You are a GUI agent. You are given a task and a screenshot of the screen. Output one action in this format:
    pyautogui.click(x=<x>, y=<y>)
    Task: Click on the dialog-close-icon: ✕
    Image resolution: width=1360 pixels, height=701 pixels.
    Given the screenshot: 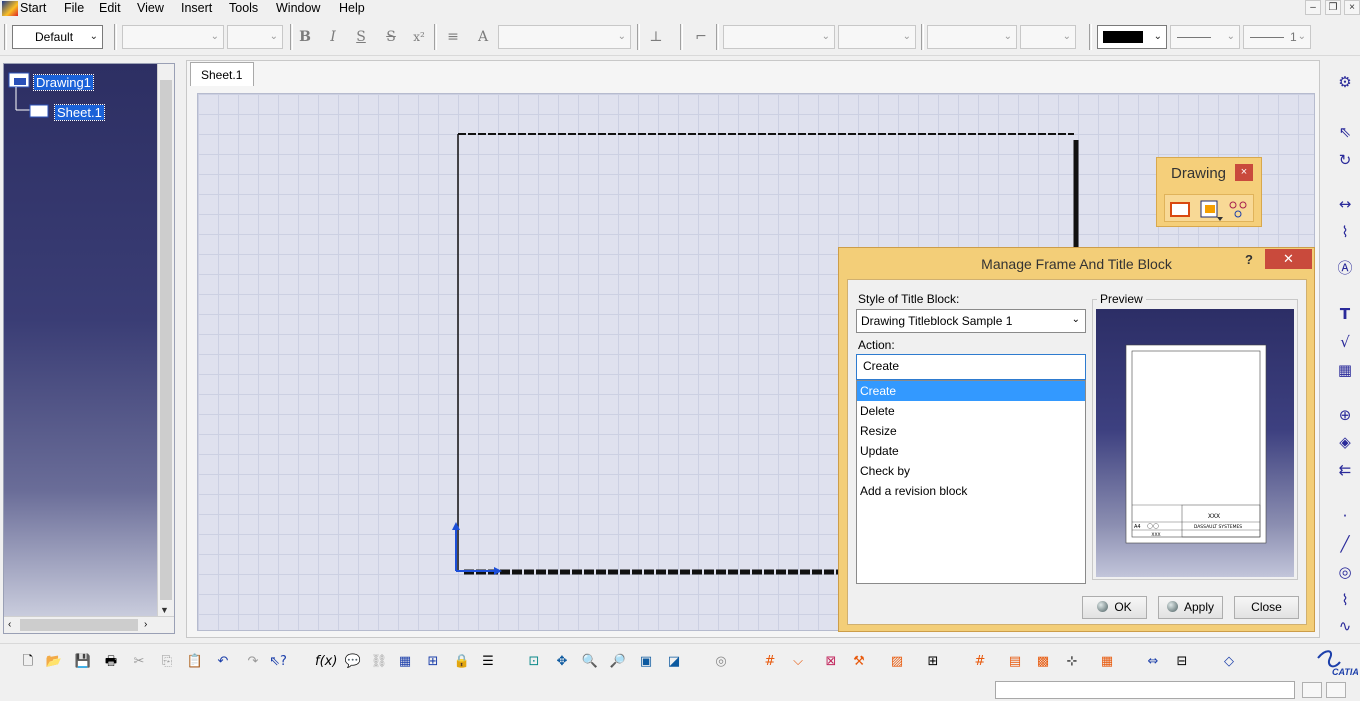 What is the action you would take?
    pyautogui.click(x=1288, y=259)
    